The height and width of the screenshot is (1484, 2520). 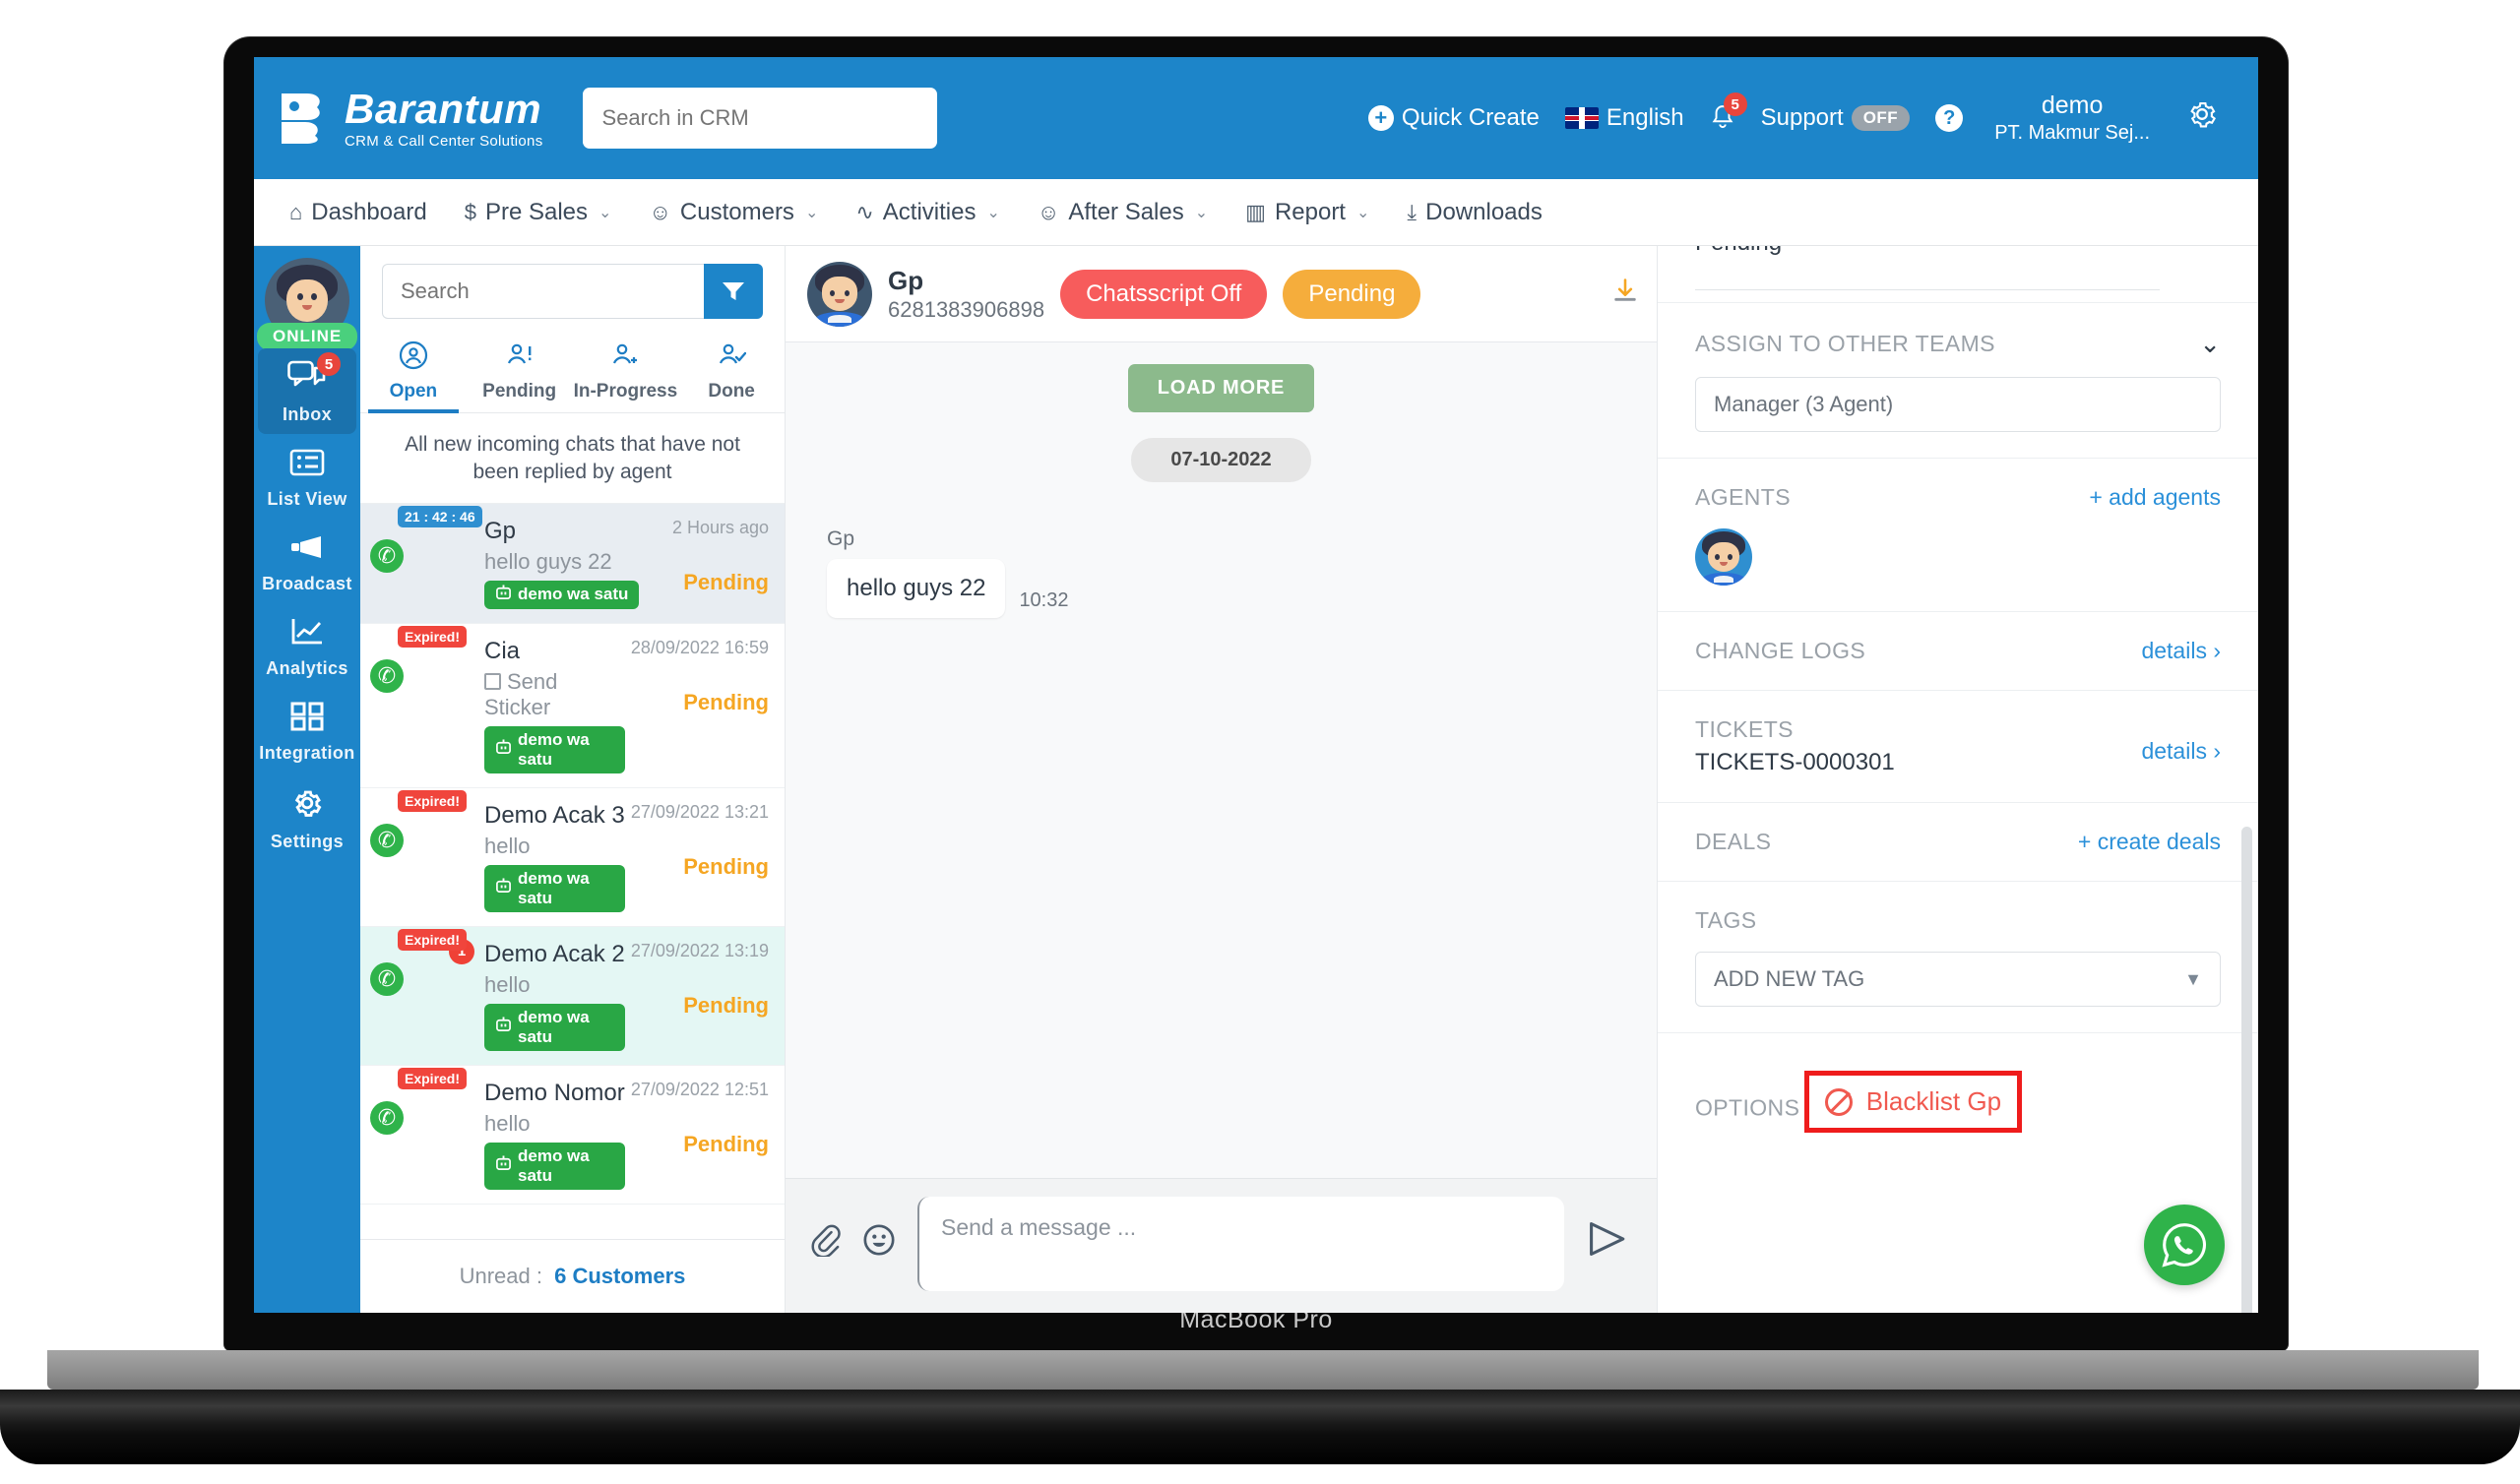 I want to click on nav-item-activities: ∿ Activities ⌄, so click(x=927, y=213).